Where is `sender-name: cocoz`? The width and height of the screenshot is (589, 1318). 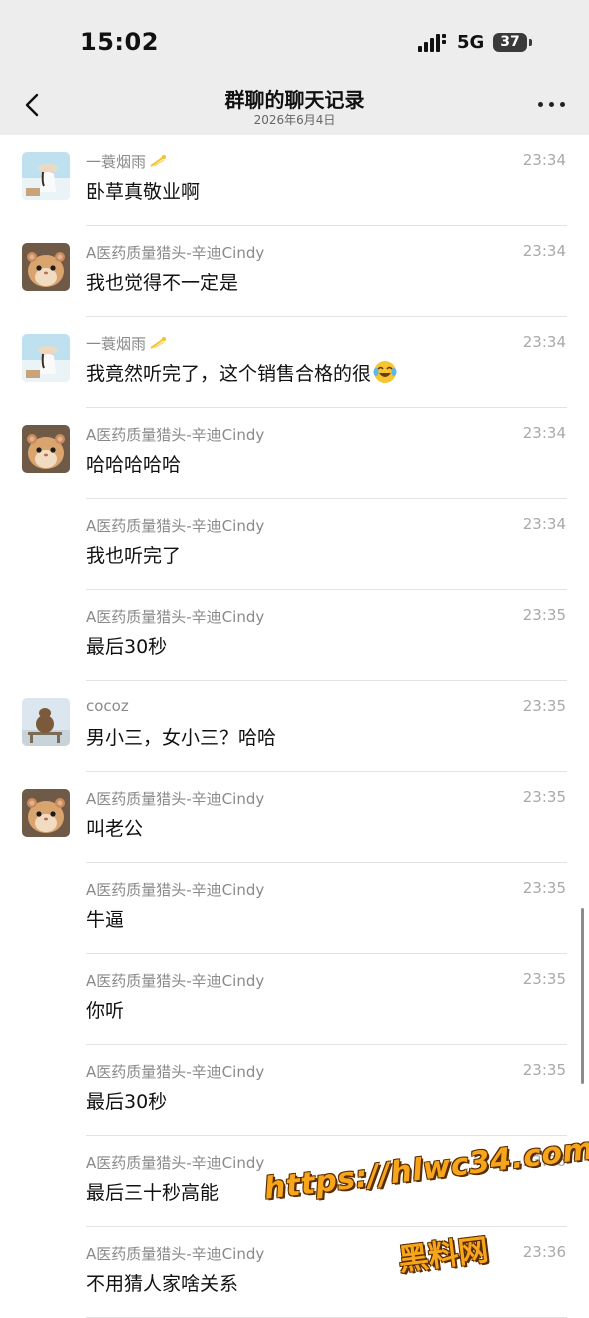 sender-name: cocoz is located at coordinates (107, 706).